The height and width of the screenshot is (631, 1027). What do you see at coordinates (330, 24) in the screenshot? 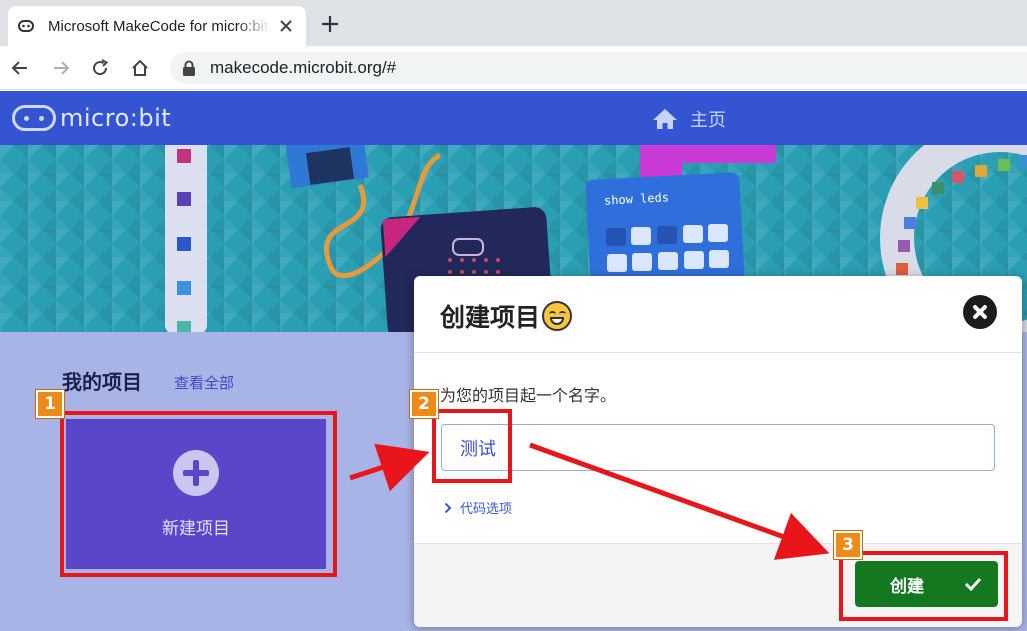
I see `new-tab-icon` at bounding box center [330, 24].